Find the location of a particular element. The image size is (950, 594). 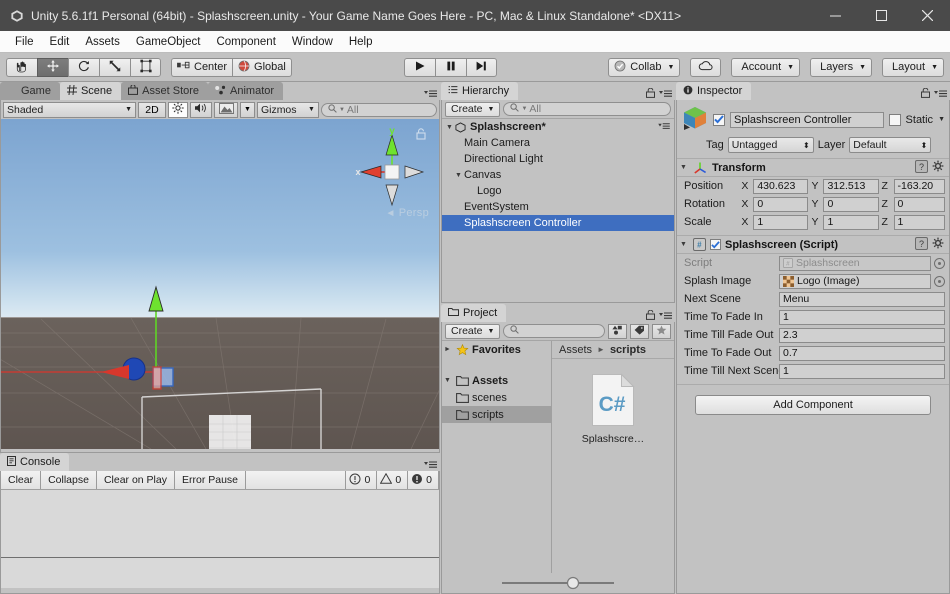

tag-dropdown: Untagged ⬍ is located at coordinates (770, 145).